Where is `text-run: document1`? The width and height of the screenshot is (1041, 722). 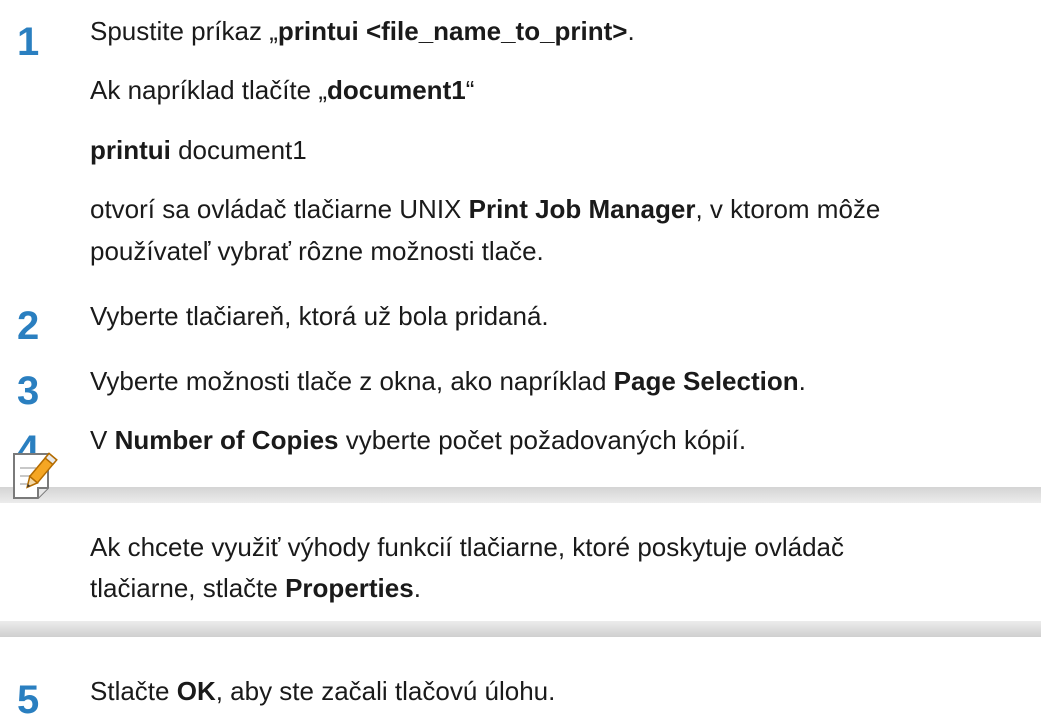 text-run: document1 is located at coordinates (238, 150).